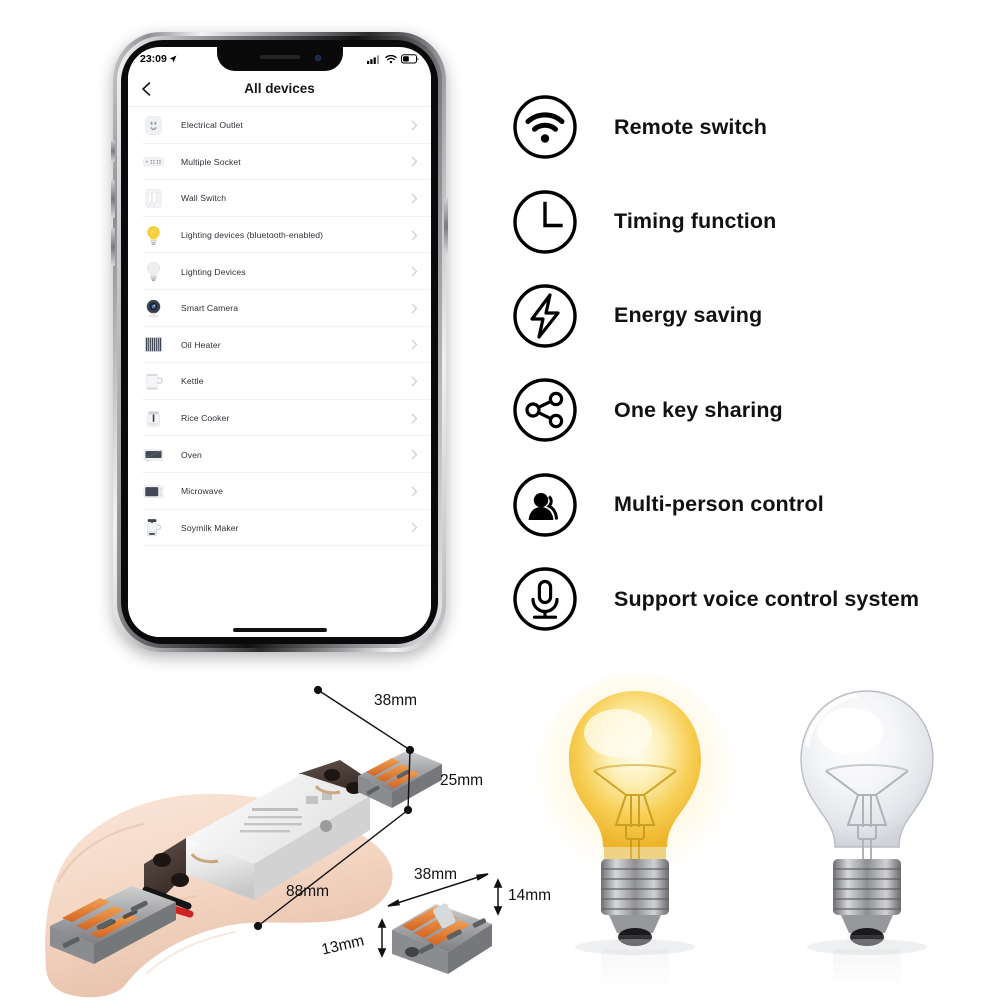 This screenshot has height=1005, width=1000. Describe the element at coordinates (545, 599) in the screenshot. I see `microphone-icon` at that location.